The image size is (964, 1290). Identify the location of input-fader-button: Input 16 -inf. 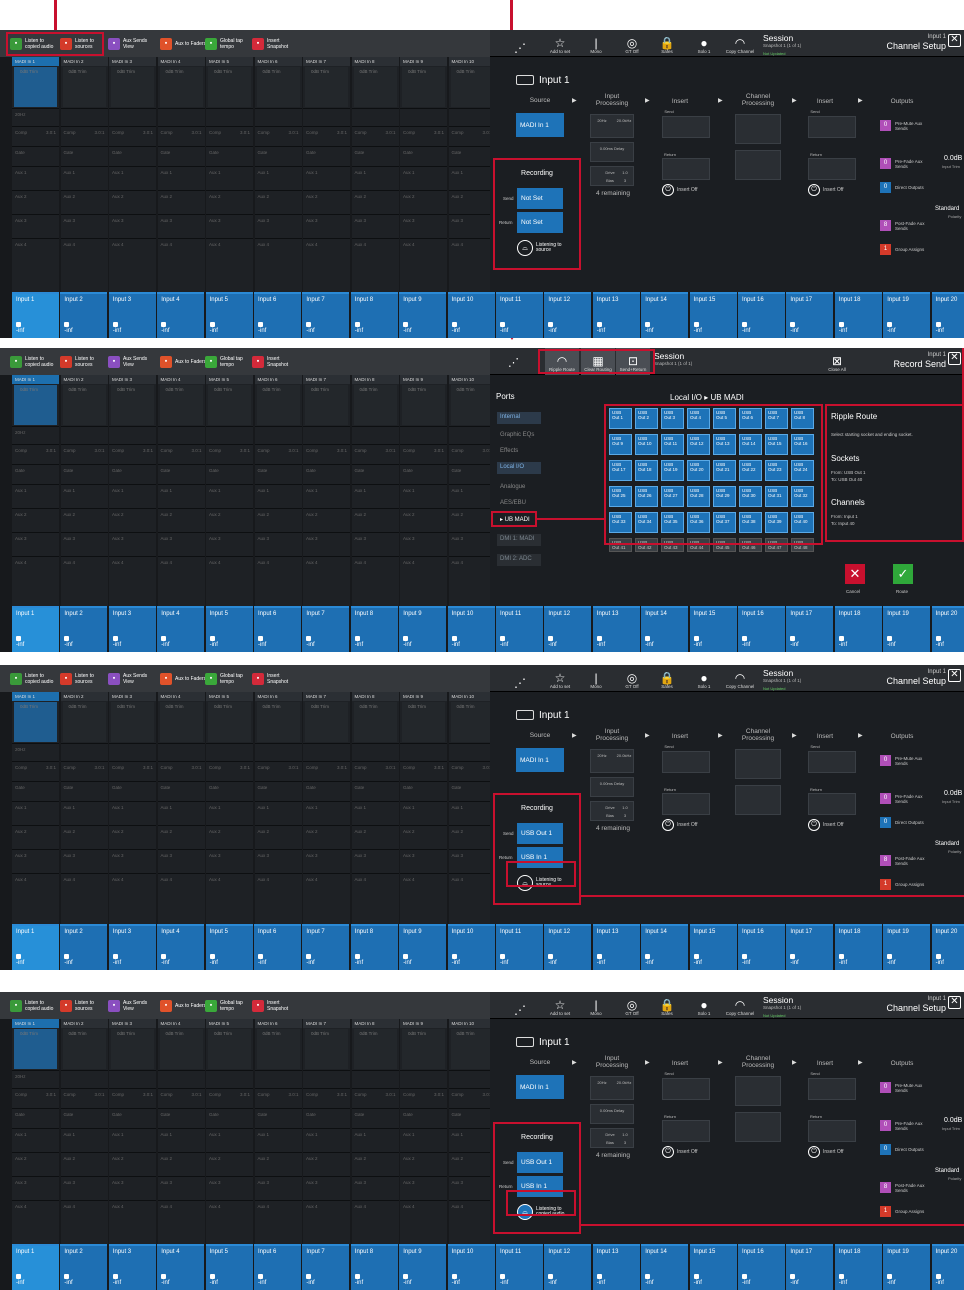
(761, 947).